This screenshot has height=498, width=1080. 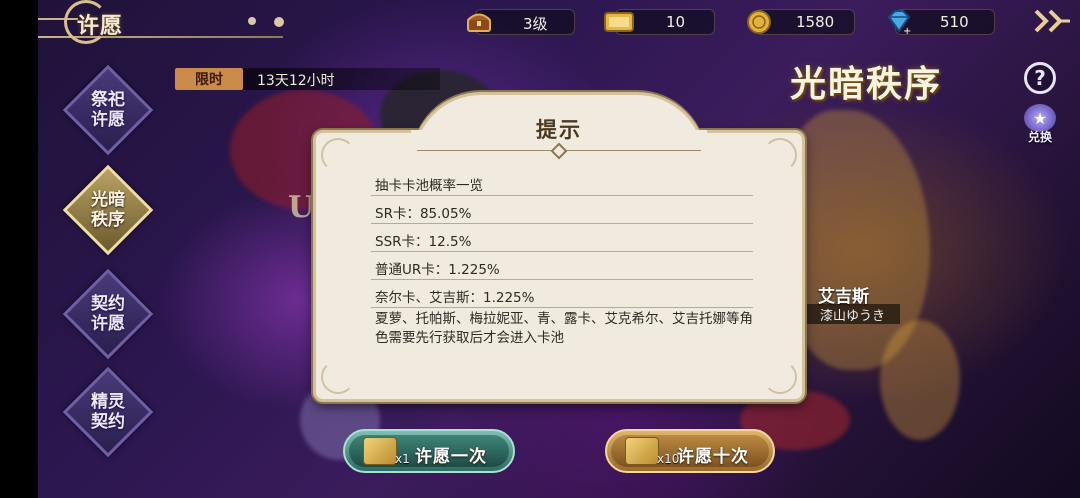 I want to click on wish-once-label: 许愿一次, so click(x=451, y=457).